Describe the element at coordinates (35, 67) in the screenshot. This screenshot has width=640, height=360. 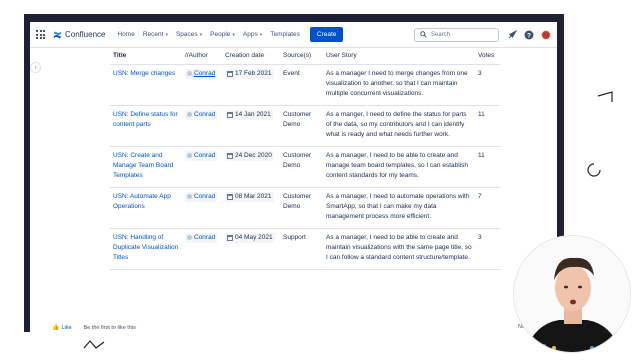
I see `sidebar-expand-button: ›` at that location.